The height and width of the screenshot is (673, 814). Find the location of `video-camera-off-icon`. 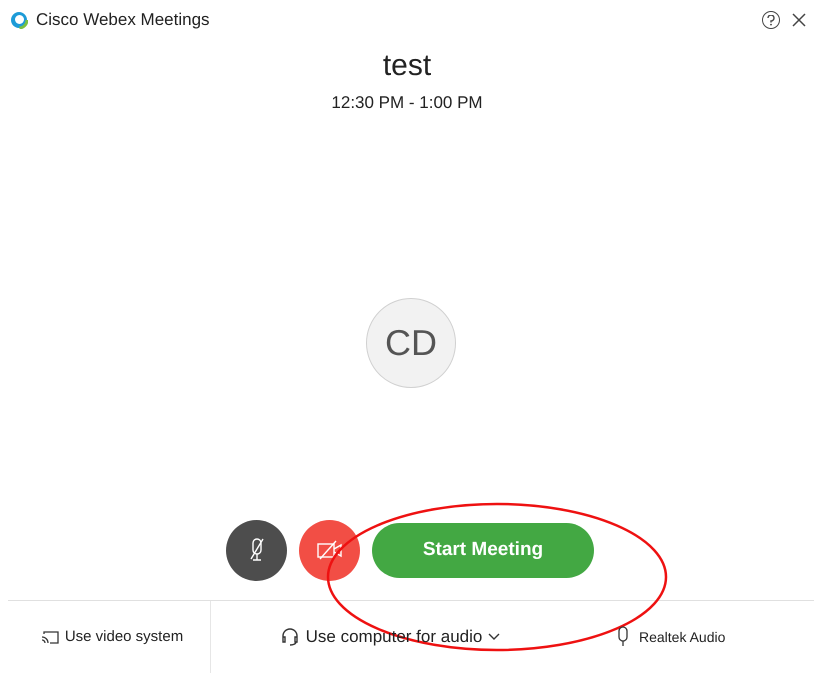

video-camera-off-icon is located at coordinates (329, 550).